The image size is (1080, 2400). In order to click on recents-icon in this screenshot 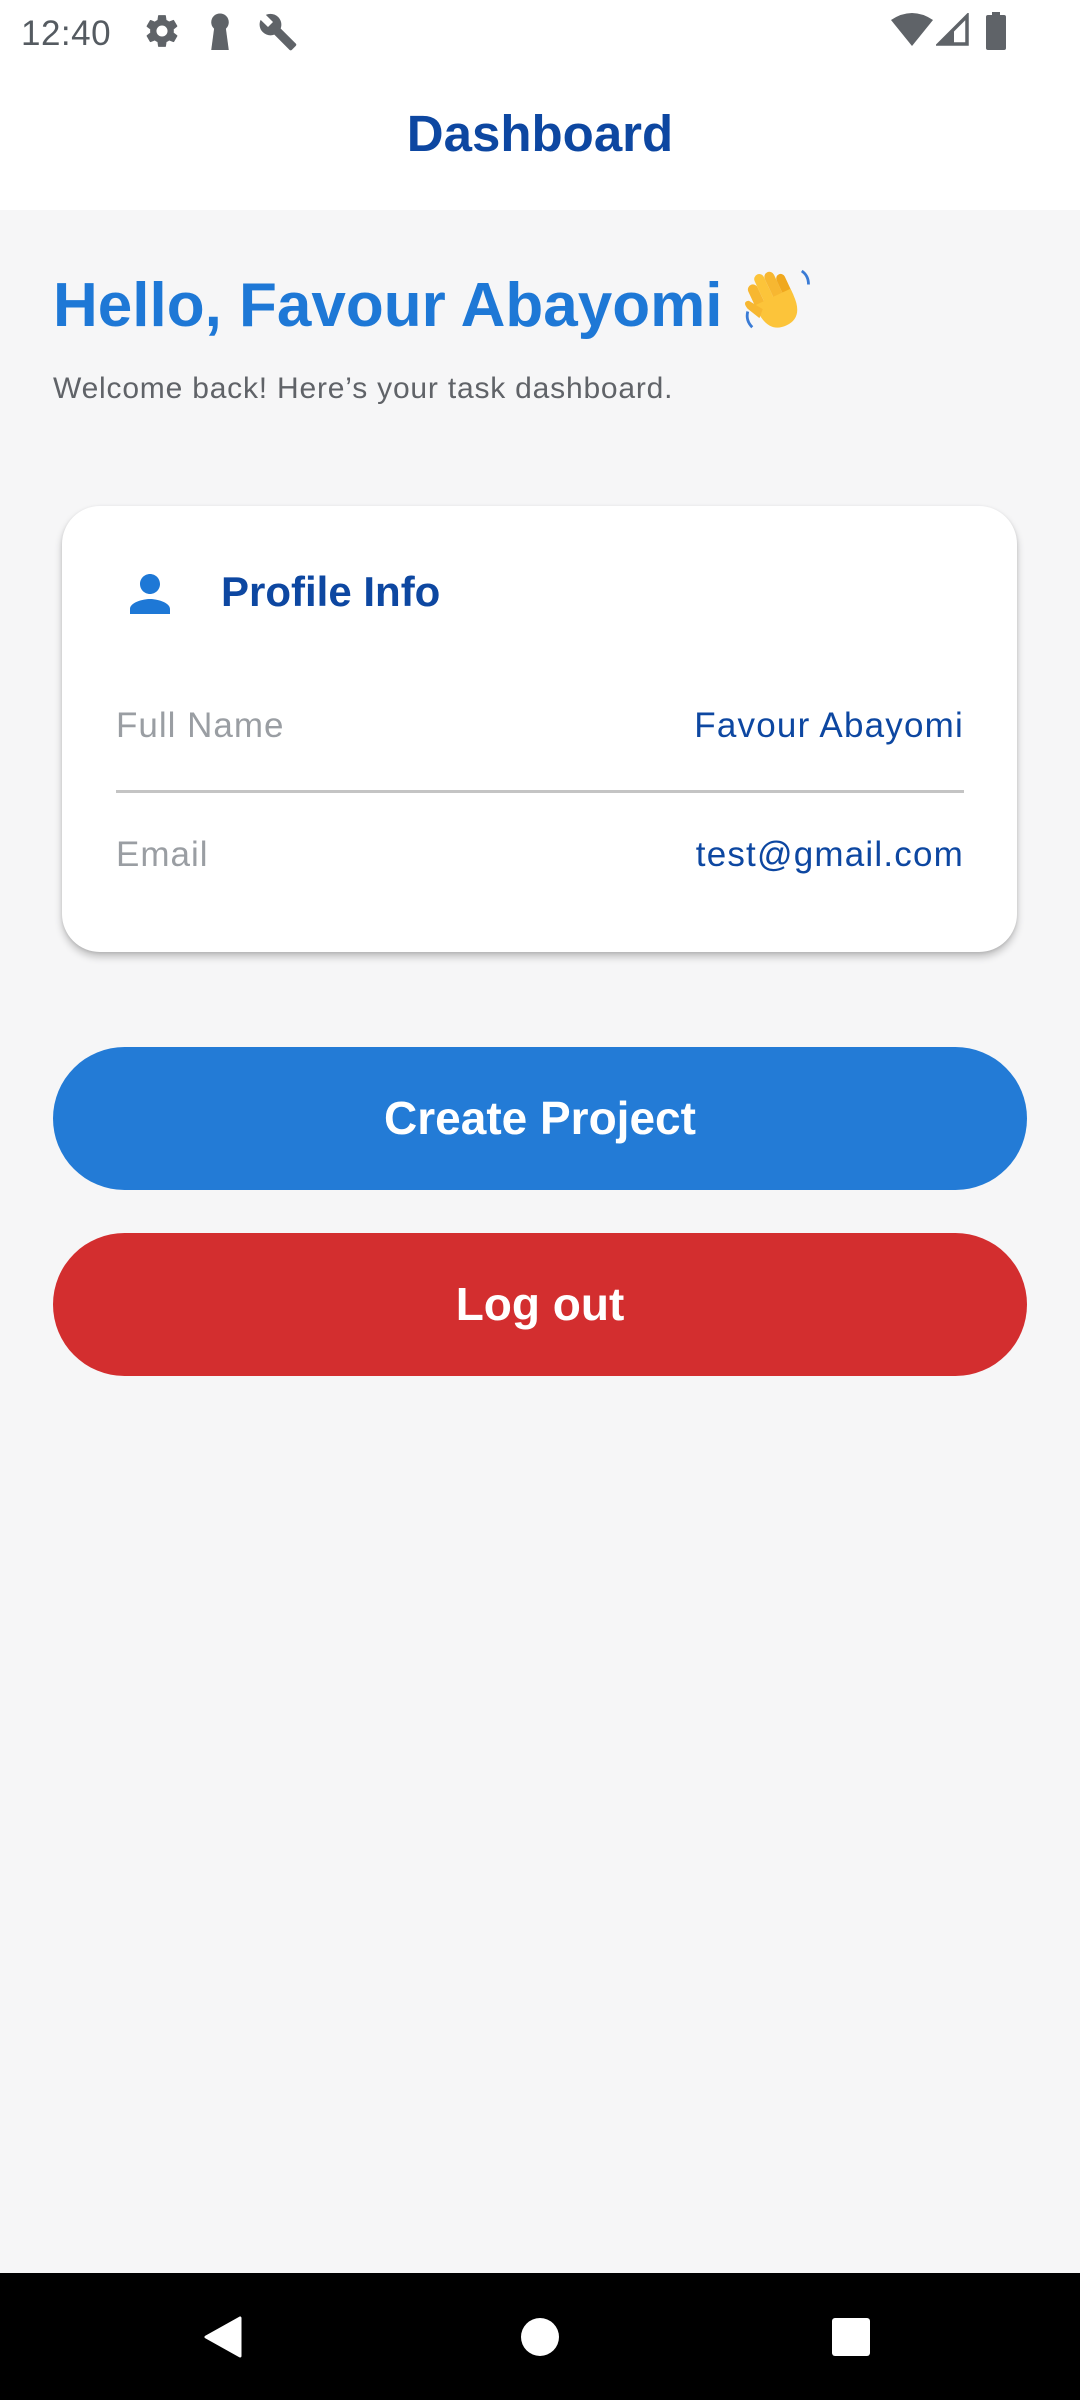, I will do `click(851, 2336)`.